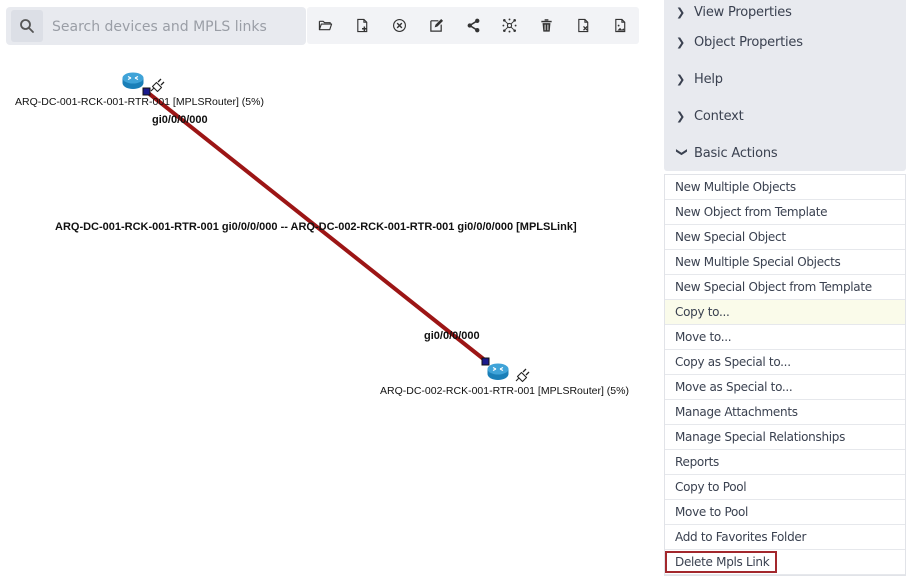 This screenshot has width=906, height=583. I want to click on open-button, so click(325, 25).